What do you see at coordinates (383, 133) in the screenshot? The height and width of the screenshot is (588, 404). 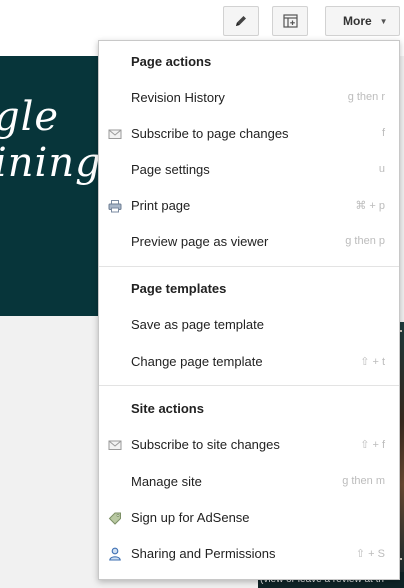 I see `shortcut-hint: f` at bounding box center [383, 133].